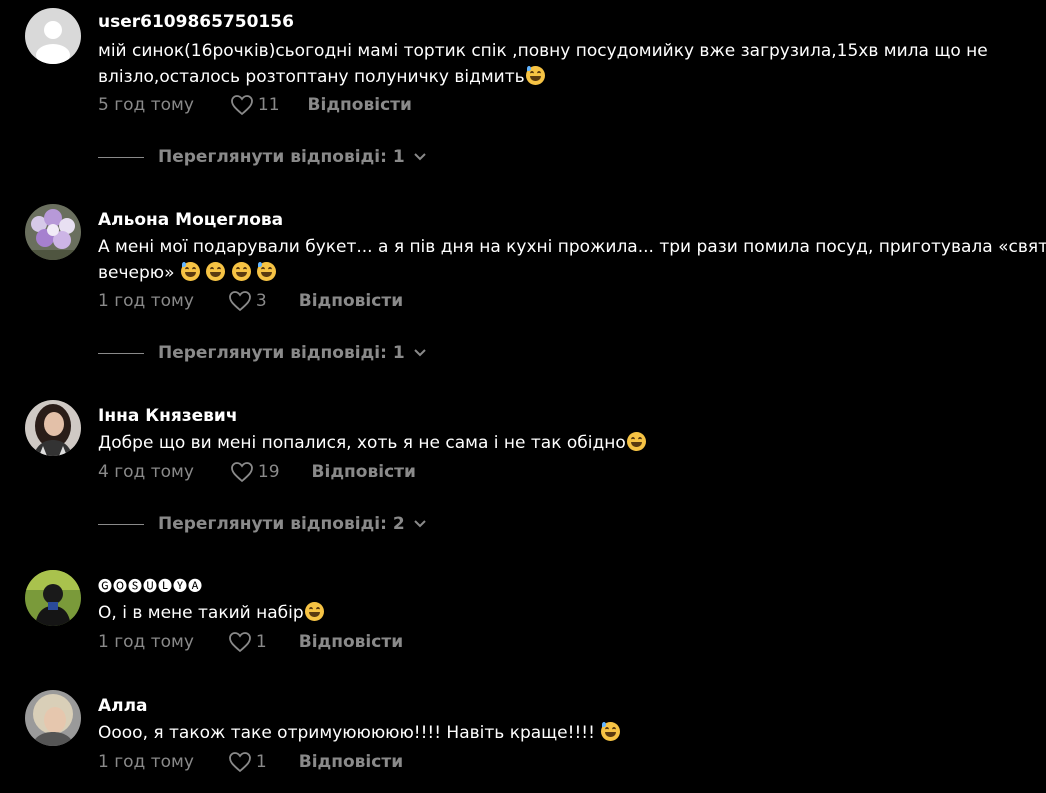 This screenshot has width=1046, height=793. Describe the element at coordinates (314, 611) in the screenshot. I see `grinning-squinting-emoji-icon` at that location.